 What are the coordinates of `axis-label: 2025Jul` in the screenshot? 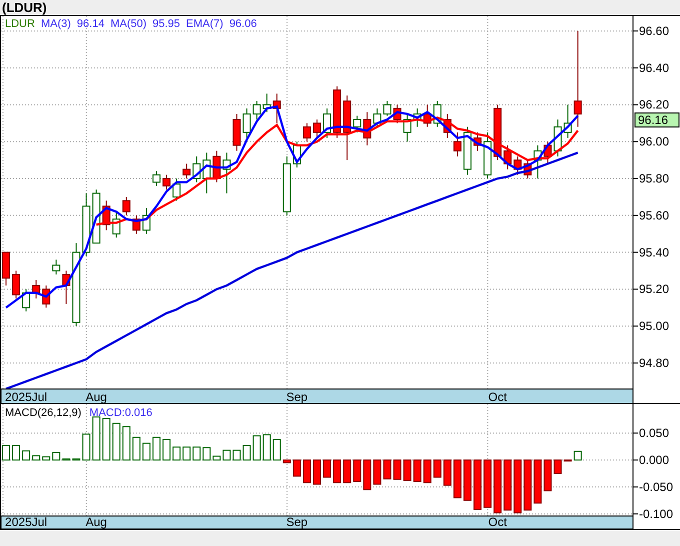 It's located at (26, 397).